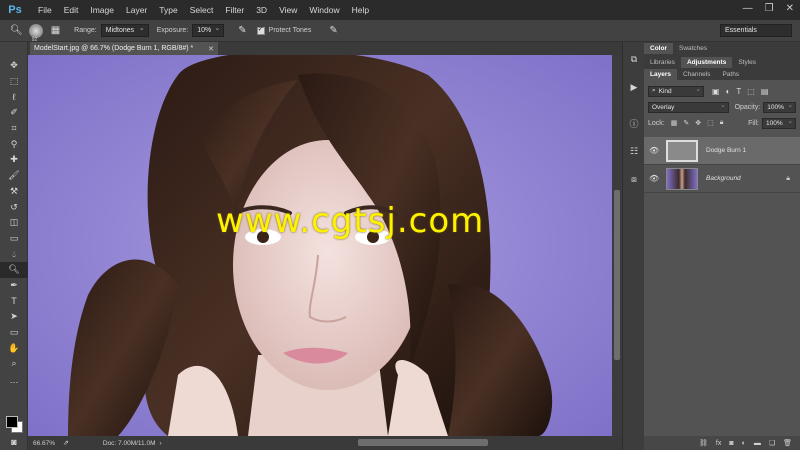 Image resolution: width=800 pixels, height=450 pixels. What do you see at coordinates (744, 443) in the screenshot?
I see `new-adjustment-icon: ◐` at bounding box center [744, 443].